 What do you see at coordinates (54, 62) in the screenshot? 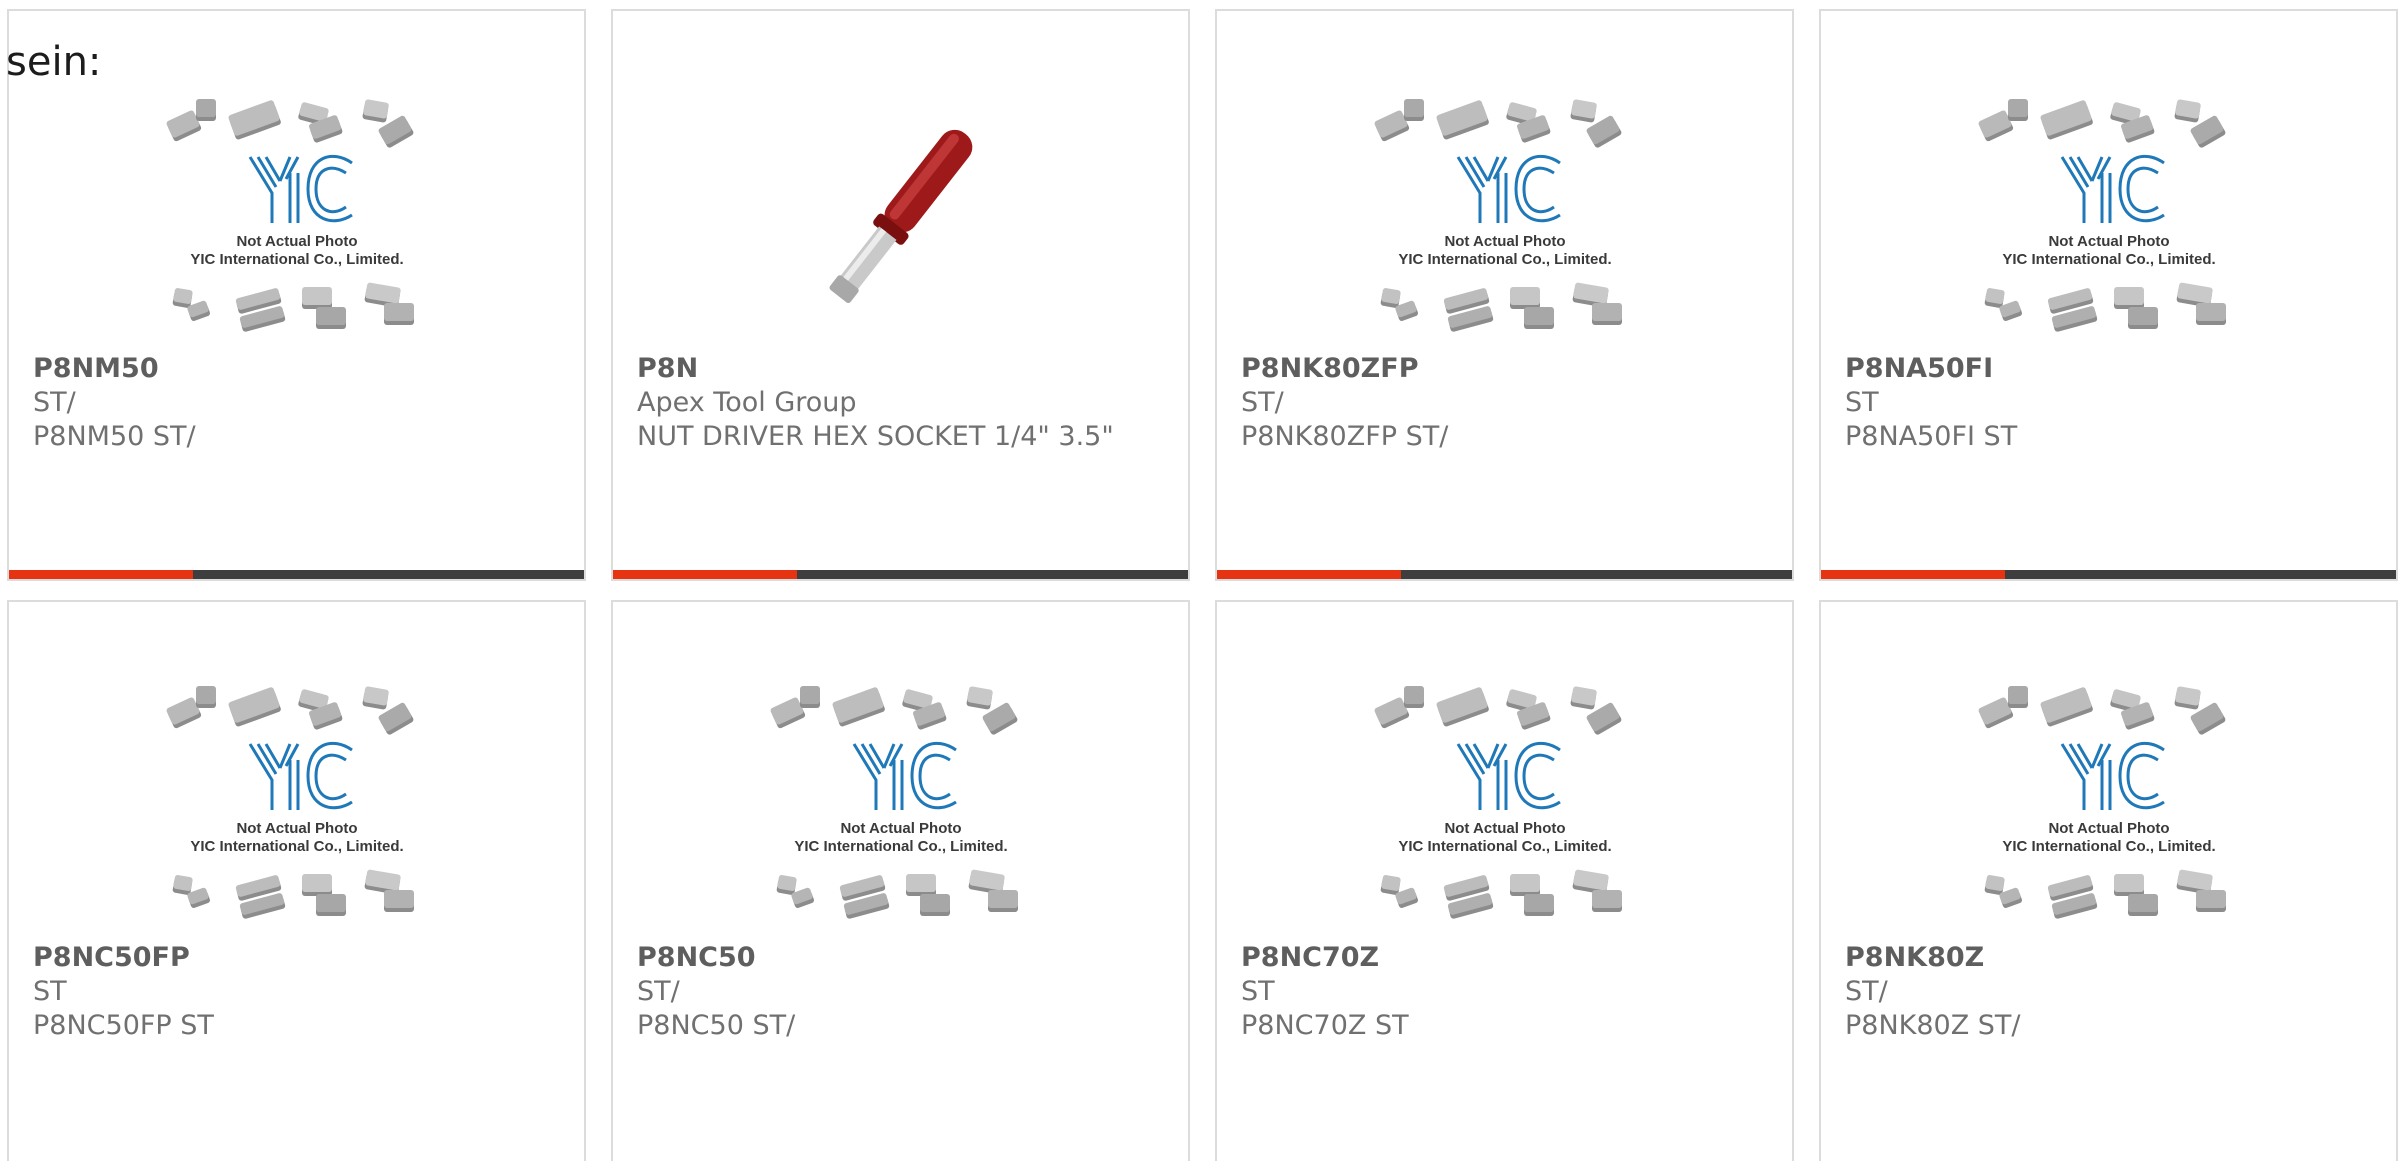
I see `intro-text: sein:` at bounding box center [54, 62].